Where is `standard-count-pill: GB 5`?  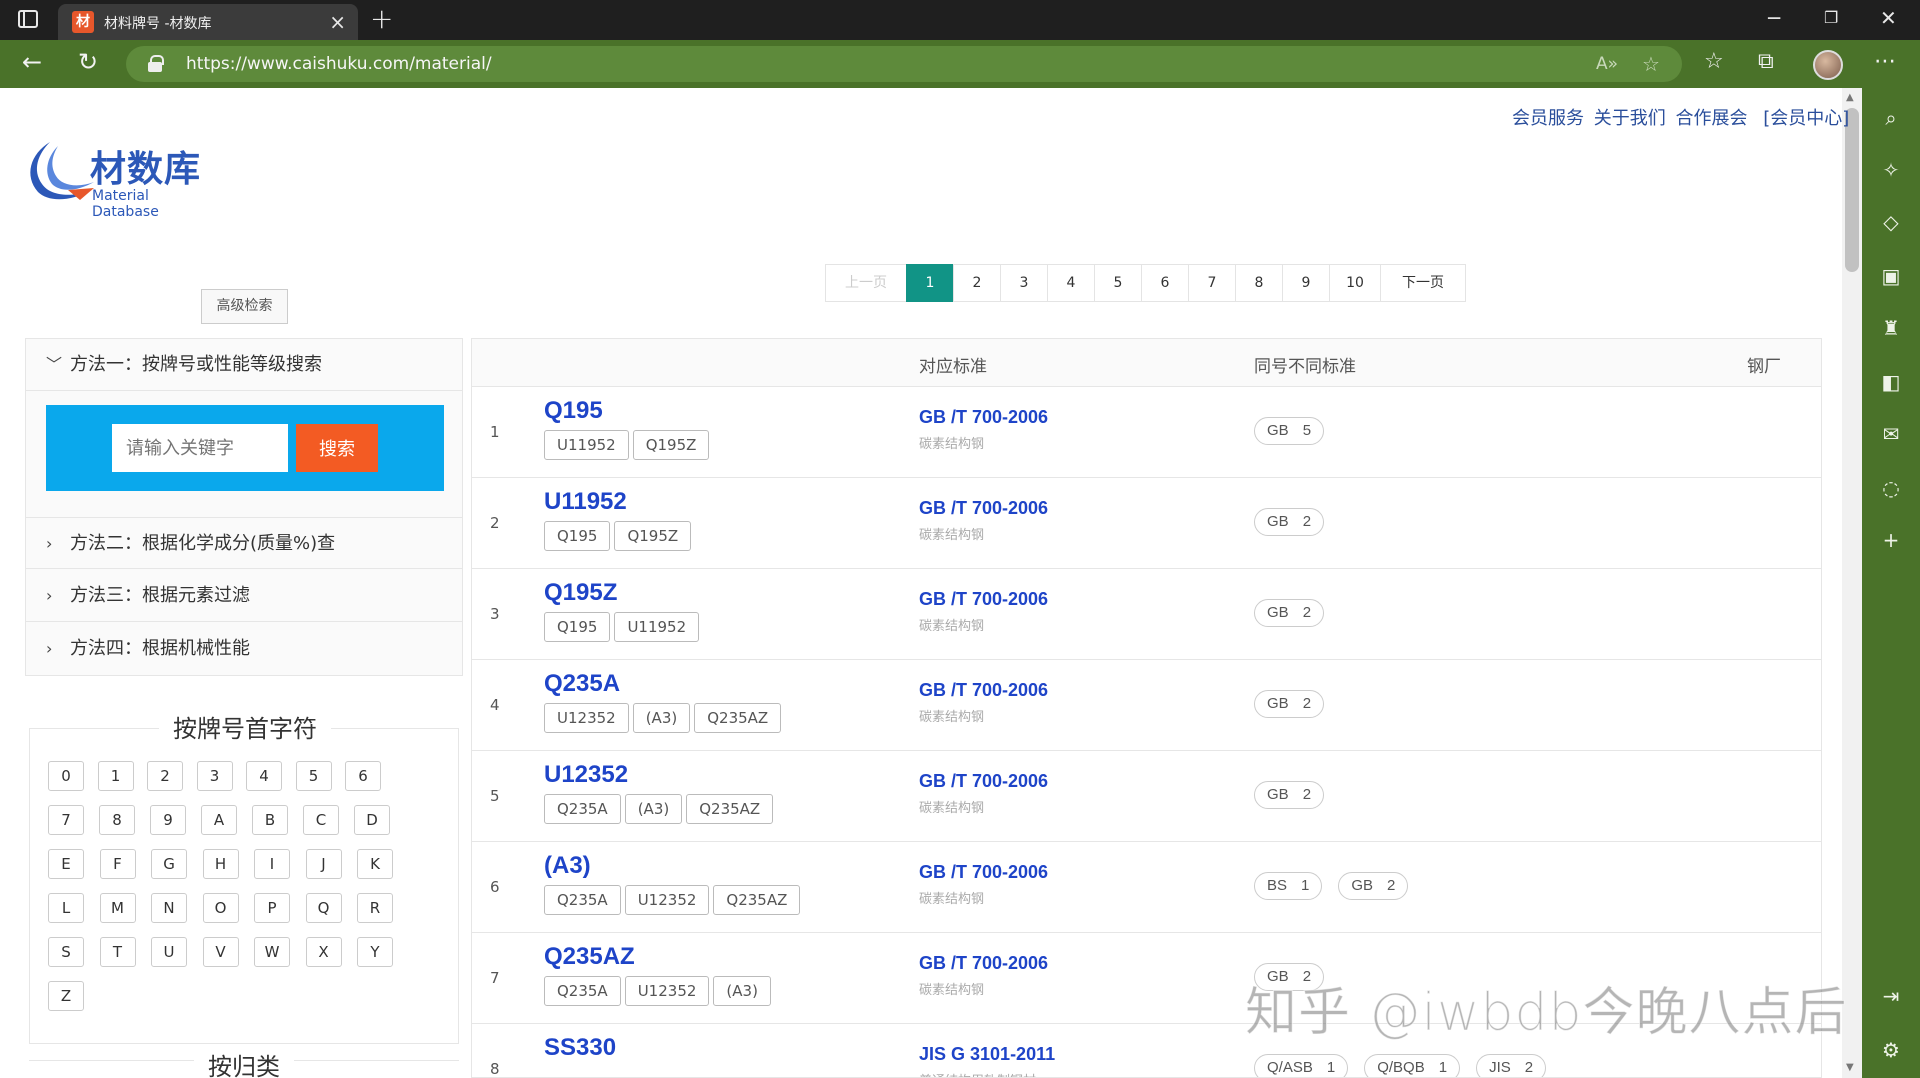 standard-count-pill: GB 5 is located at coordinates (1289, 431).